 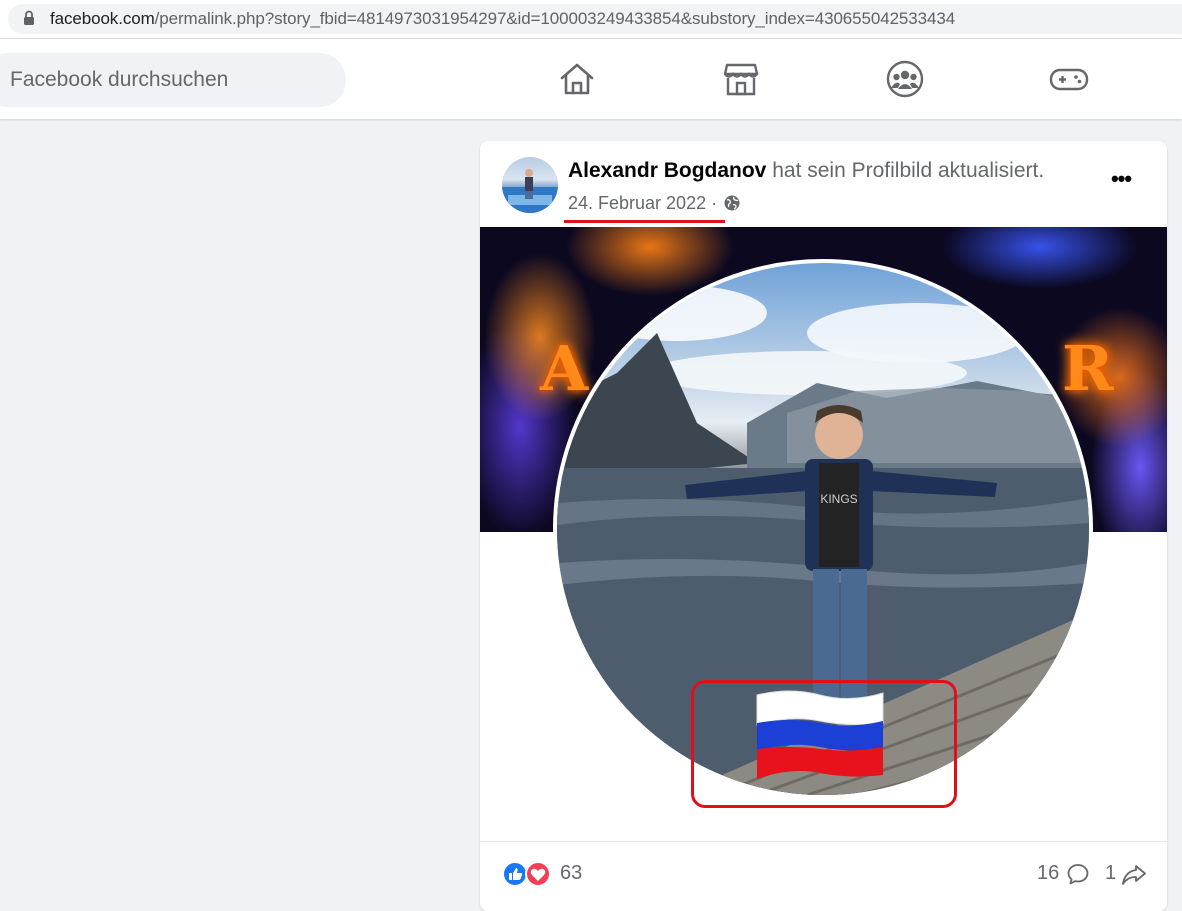 What do you see at coordinates (564, 368) in the screenshot?
I see `cover-letter-left: A` at bounding box center [564, 368].